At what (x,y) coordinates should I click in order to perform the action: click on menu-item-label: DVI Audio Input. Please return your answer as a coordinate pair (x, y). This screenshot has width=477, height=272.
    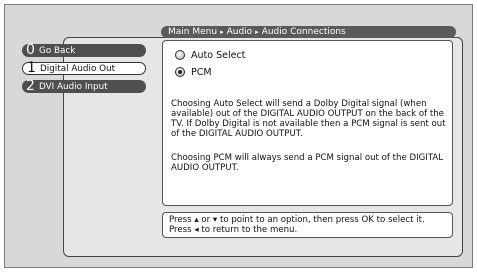
    Looking at the image, I should click on (73, 86).